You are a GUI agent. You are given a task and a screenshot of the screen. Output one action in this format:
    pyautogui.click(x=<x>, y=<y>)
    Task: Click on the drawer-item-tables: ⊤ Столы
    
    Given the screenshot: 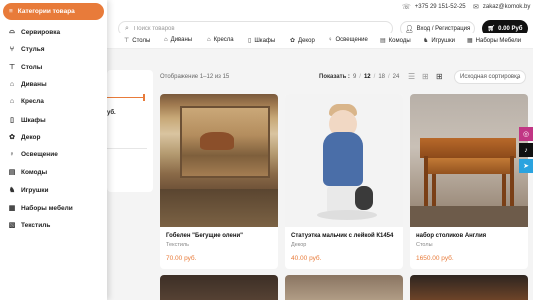 What is the action you would take?
    pyautogui.click(x=25, y=67)
    